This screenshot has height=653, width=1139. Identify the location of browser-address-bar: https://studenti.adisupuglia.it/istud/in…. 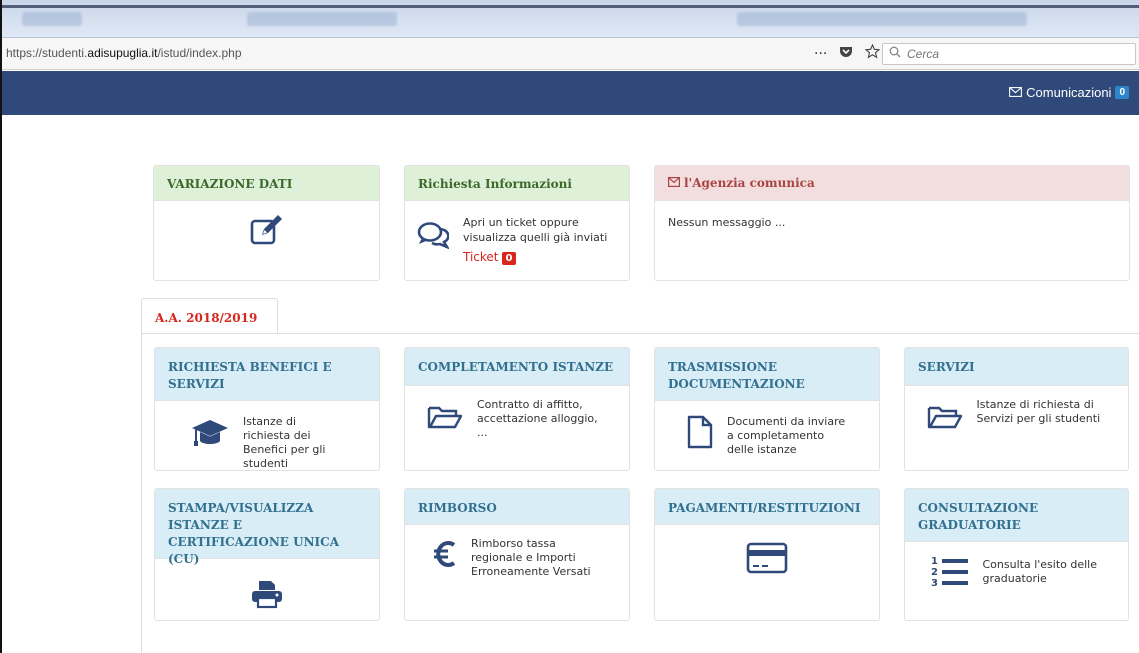
(570, 54).